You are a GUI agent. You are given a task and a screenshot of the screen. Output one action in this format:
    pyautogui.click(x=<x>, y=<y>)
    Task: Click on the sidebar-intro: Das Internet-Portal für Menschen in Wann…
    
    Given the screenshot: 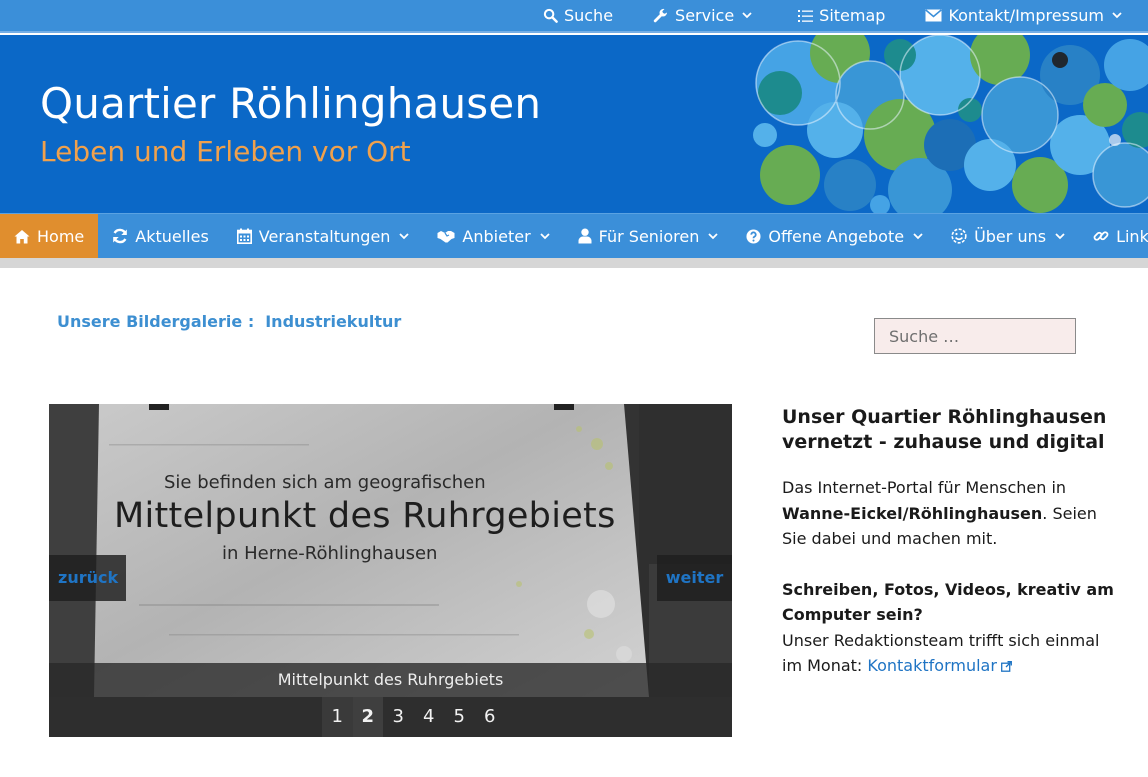 What is the action you would take?
    pyautogui.click(x=952, y=513)
    